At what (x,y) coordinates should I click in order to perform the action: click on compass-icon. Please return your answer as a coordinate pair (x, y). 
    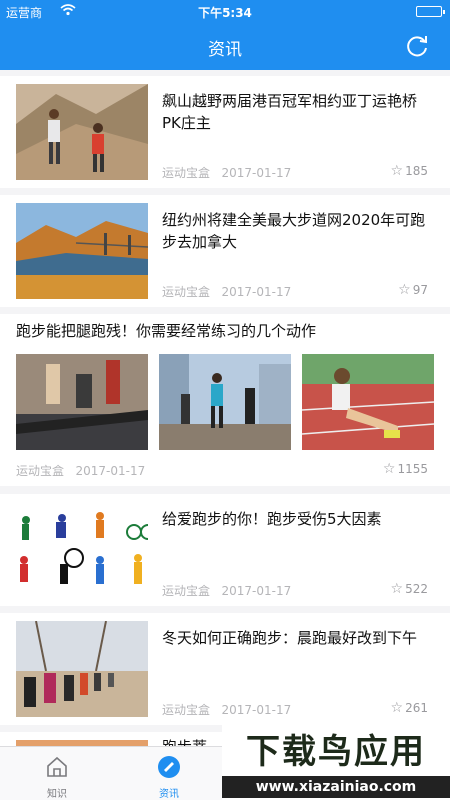
    Looking at the image, I should click on (169, 767).